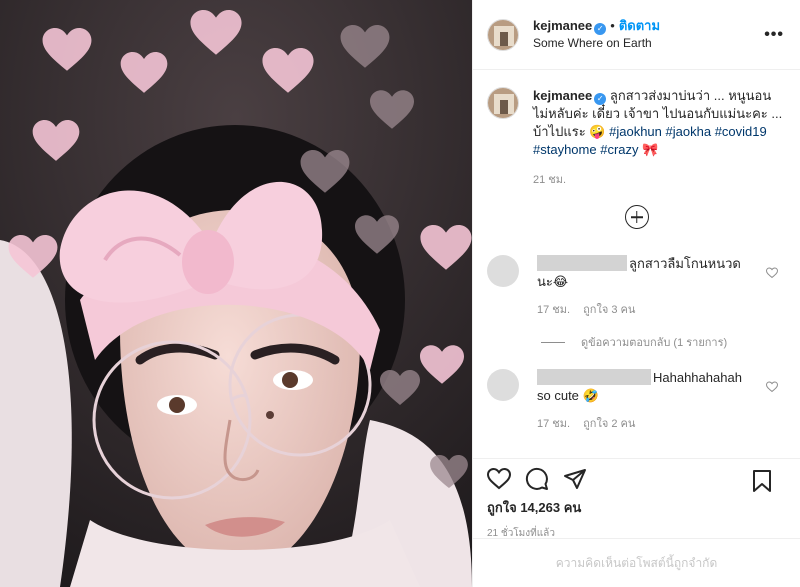 The width and height of the screenshot is (800, 587). What do you see at coordinates (499, 479) in the screenshot?
I see `like-heart-icon` at bounding box center [499, 479].